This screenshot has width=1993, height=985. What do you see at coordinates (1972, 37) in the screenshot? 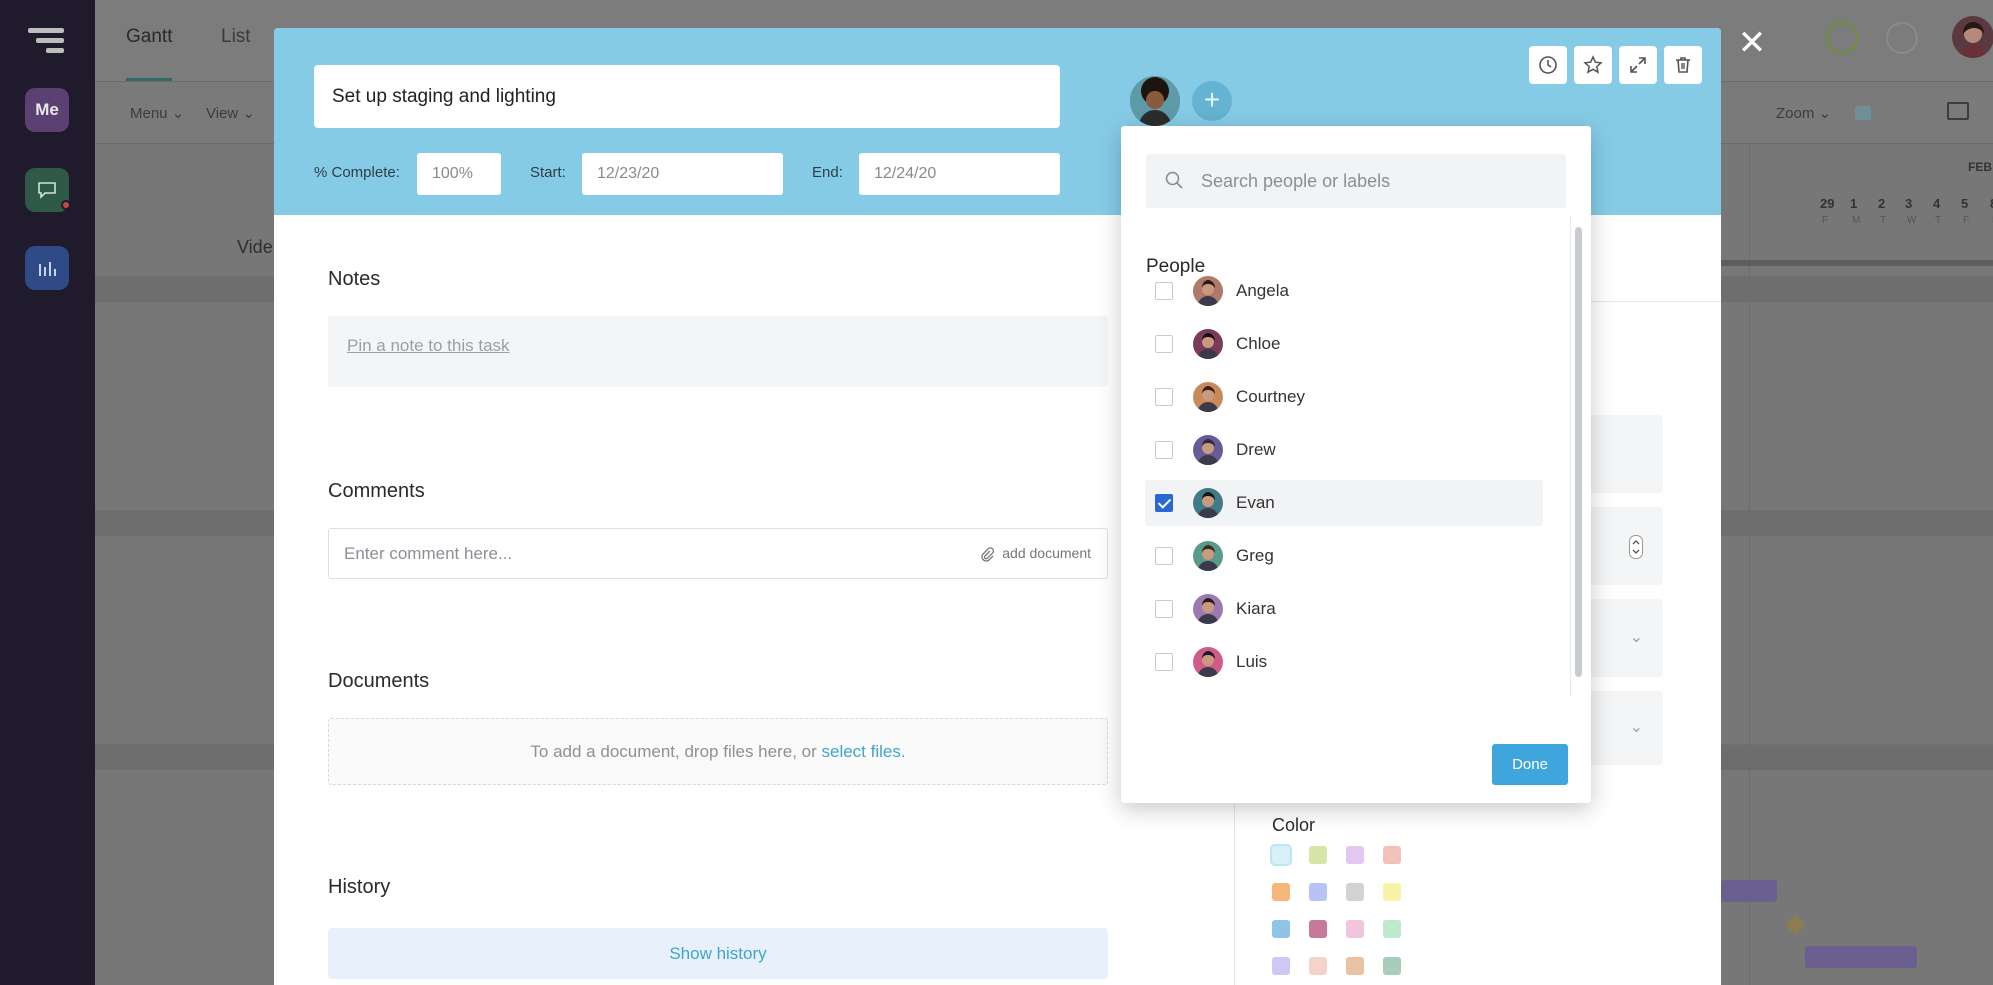
I see `user-avatar` at bounding box center [1972, 37].